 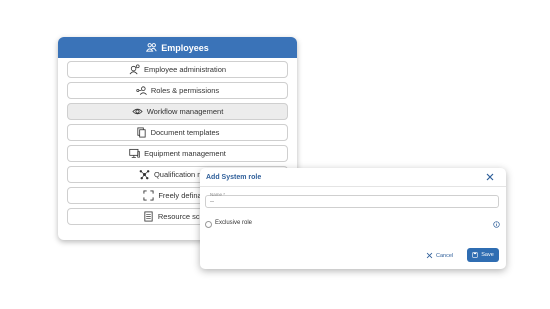 What do you see at coordinates (185, 111) in the screenshot?
I see `menu-item-label: Workflow management` at bounding box center [185, 111].